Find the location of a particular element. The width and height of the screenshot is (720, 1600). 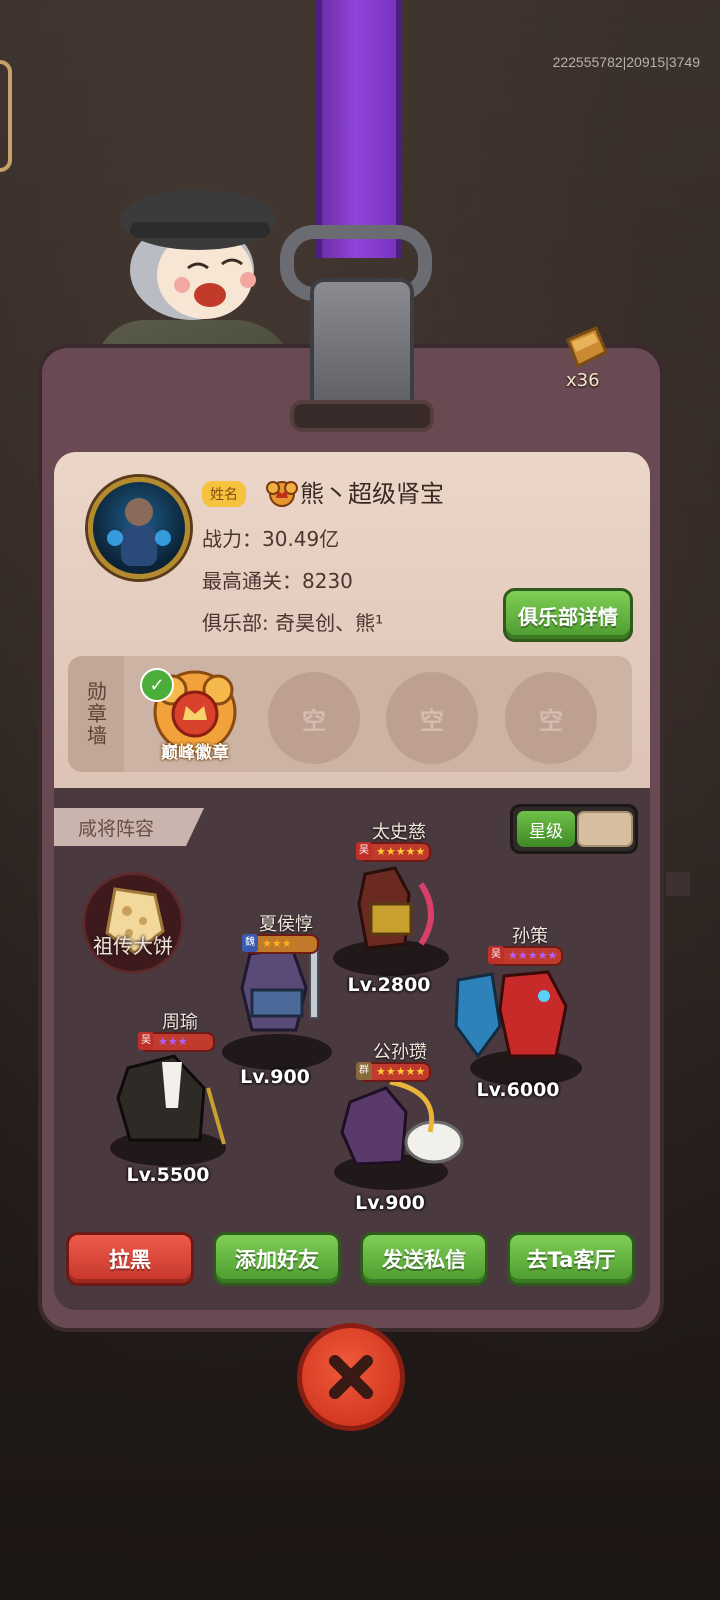

medal-wall-label: 勋章墙 is located at coordinates (96, 714).